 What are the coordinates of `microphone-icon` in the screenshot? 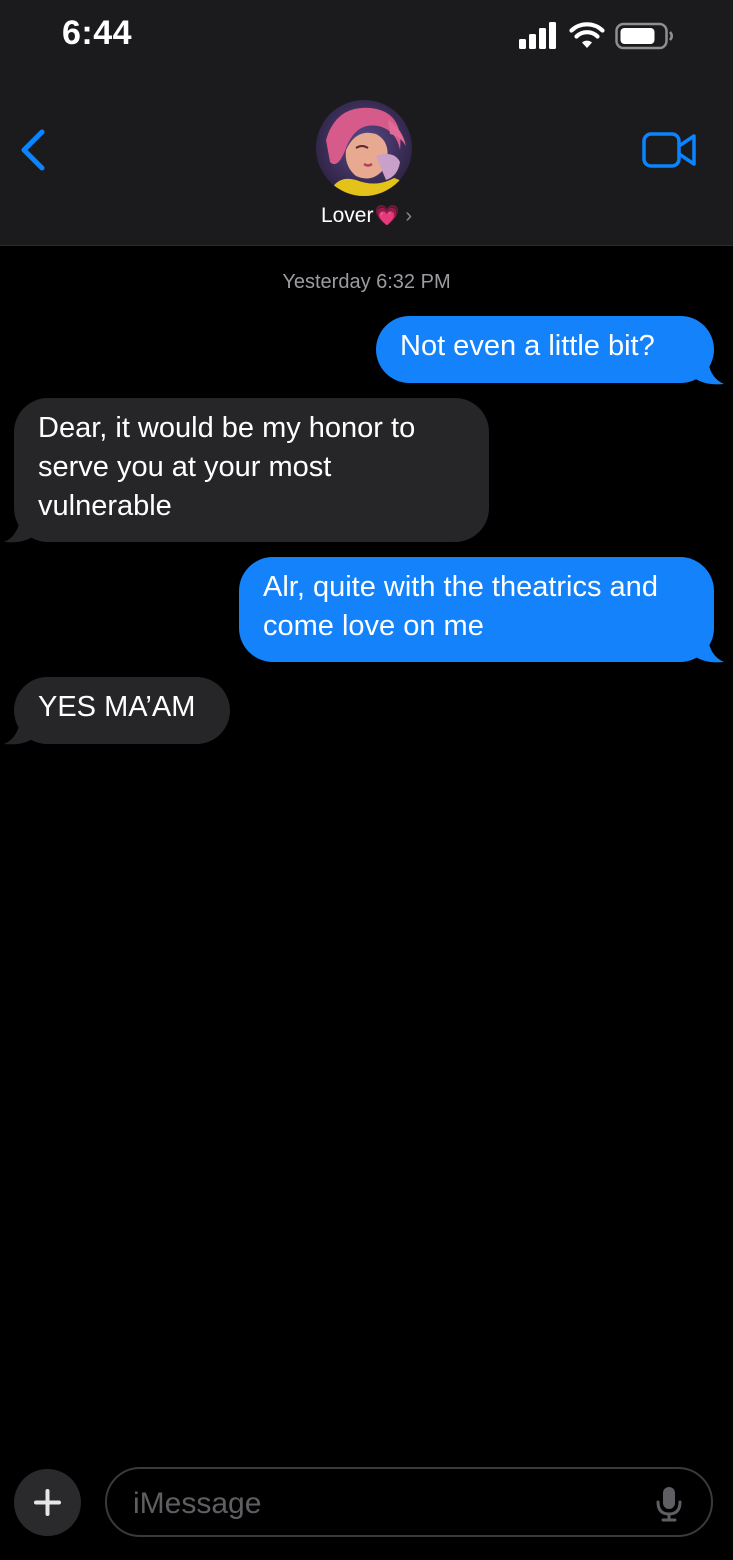 It's located at (669, 1504).